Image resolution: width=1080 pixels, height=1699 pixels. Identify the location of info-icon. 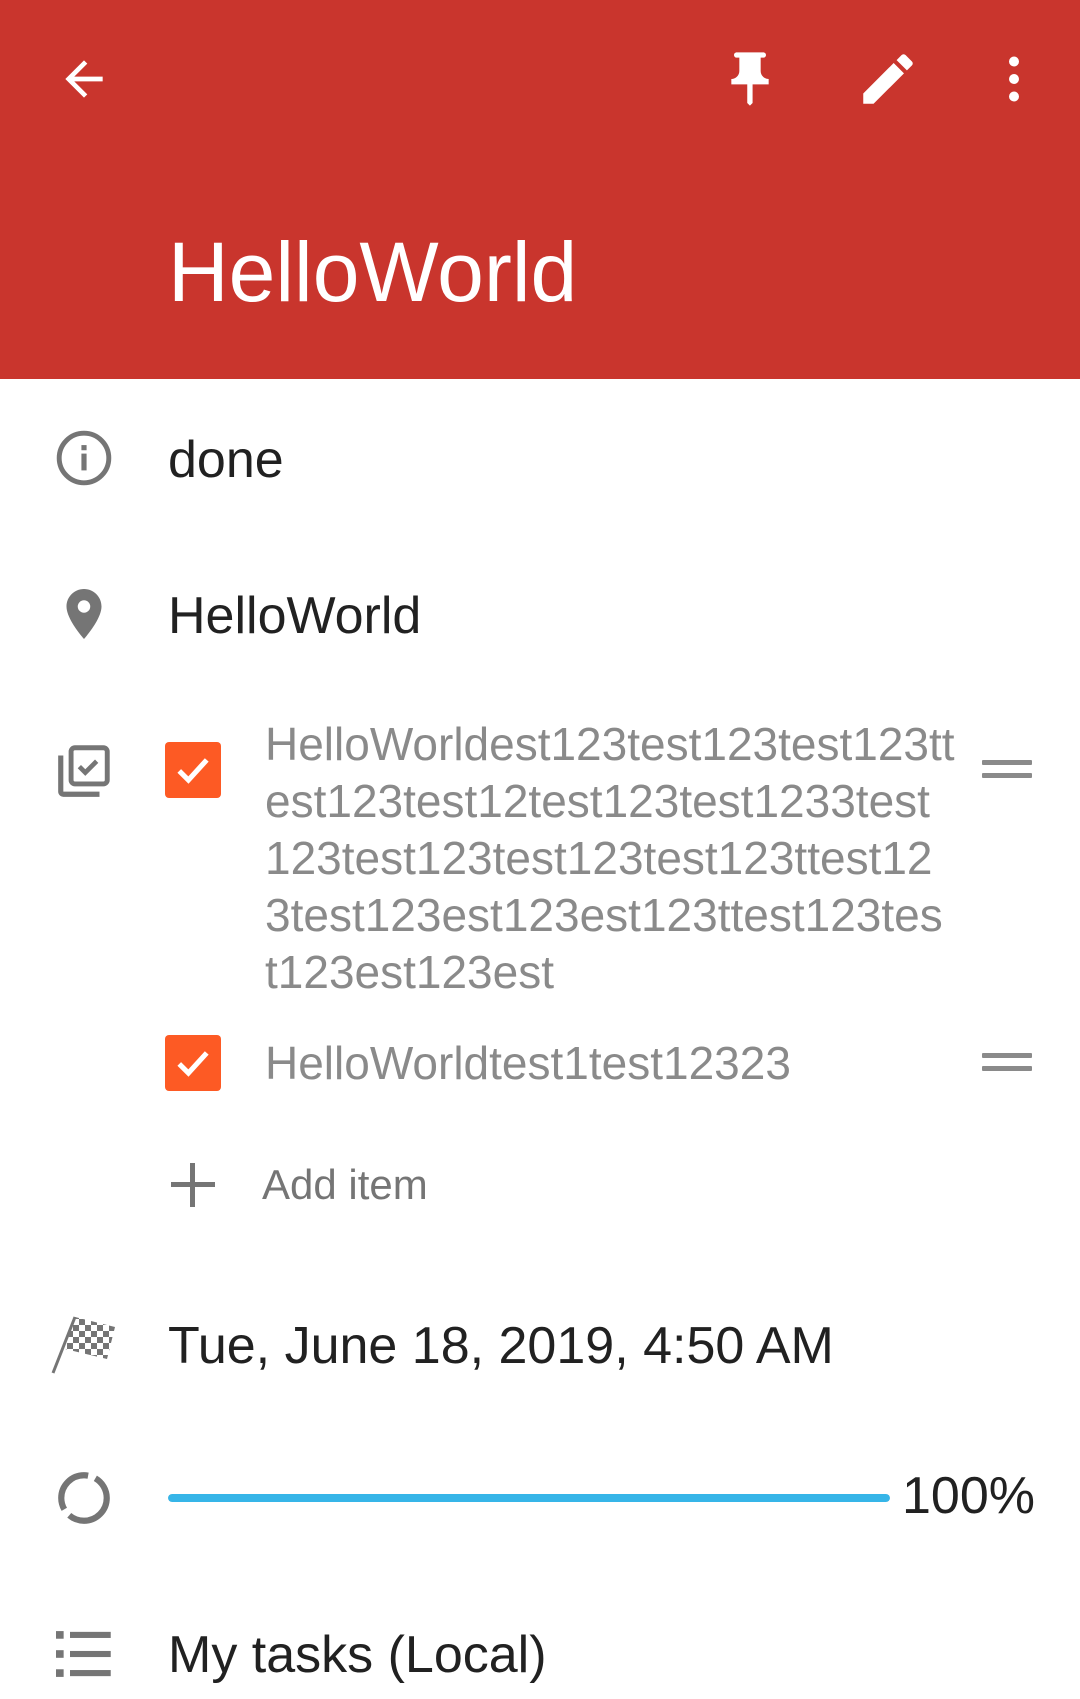
(84, 458).